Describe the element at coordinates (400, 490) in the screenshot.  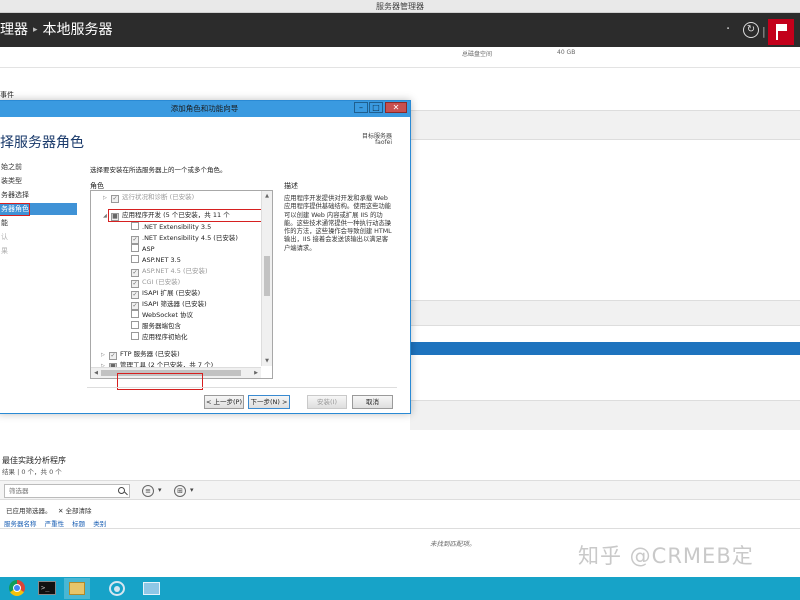
I see `bpa-toolbar: ≡ ▾ ⊞ ▾` at that location.